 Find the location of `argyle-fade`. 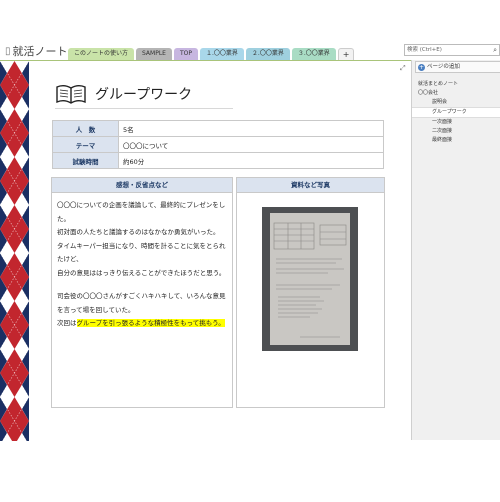

argyle-fade is located at coordinates (14, 471).